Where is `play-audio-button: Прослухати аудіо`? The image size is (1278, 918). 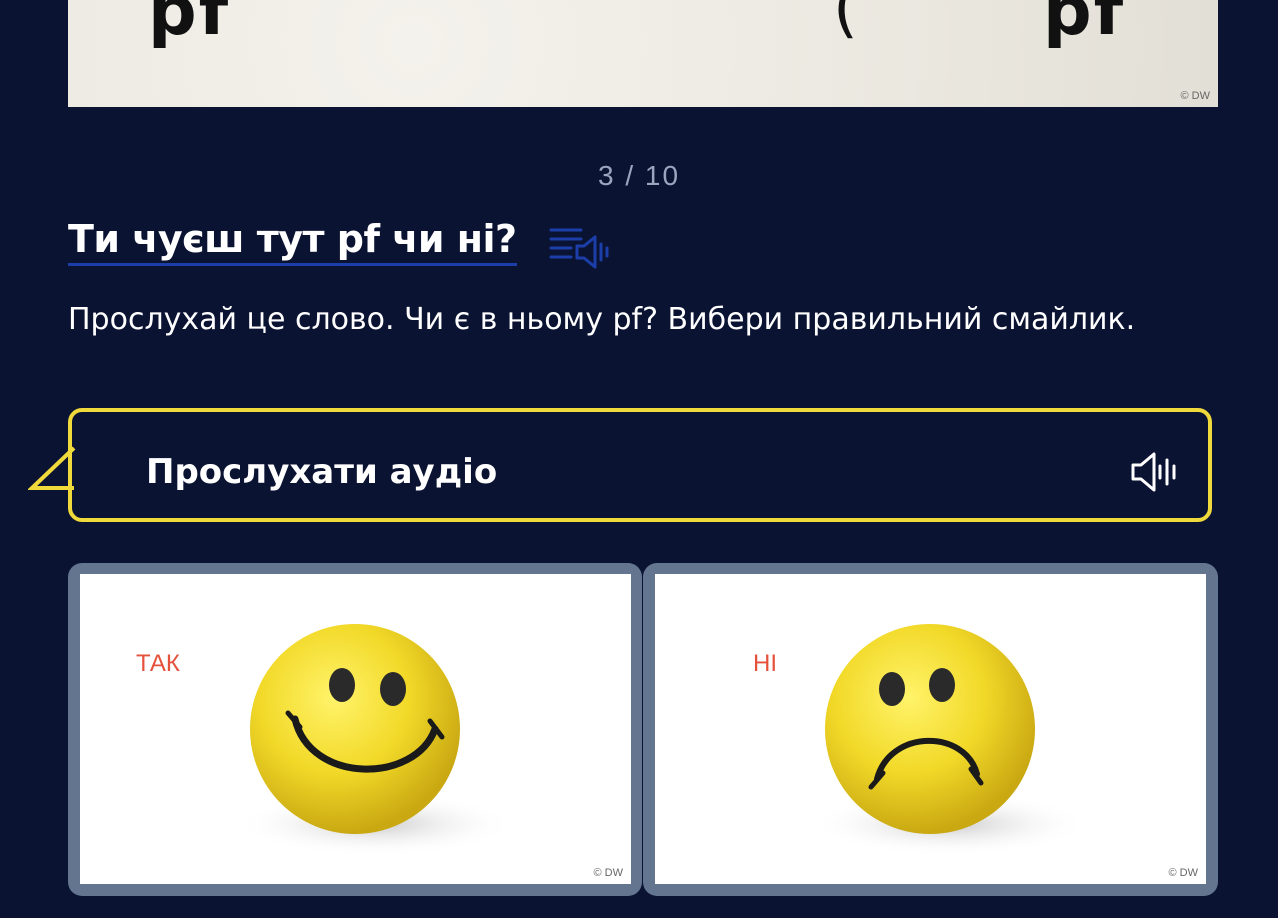 play-audio-button: Прослухати аудіо is located at coordinates (640, 465).